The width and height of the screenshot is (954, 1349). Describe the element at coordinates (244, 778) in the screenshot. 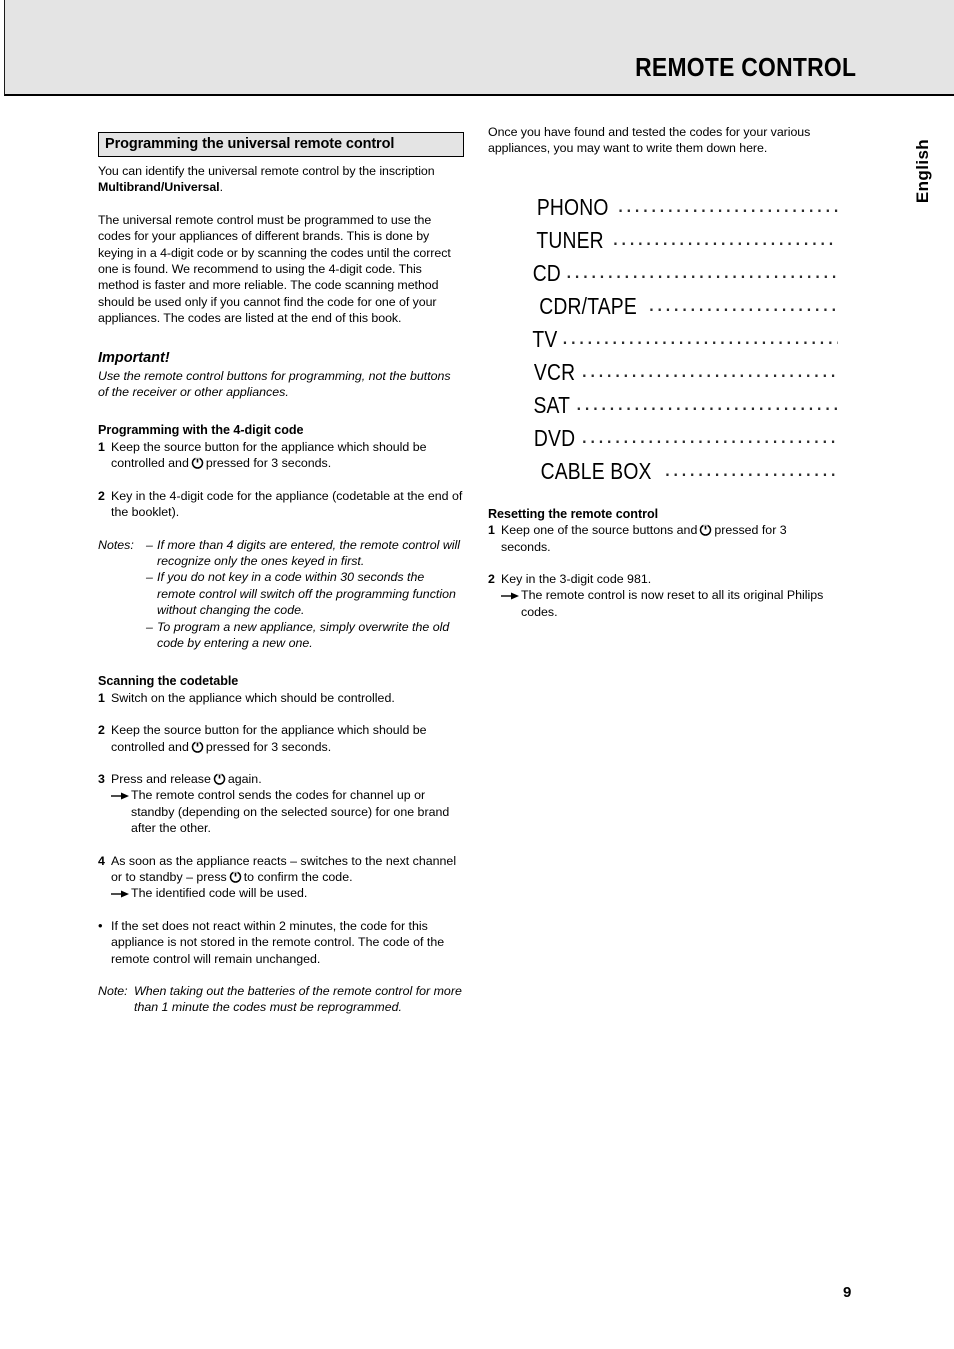

I see `step-text-after: again.` at that location.